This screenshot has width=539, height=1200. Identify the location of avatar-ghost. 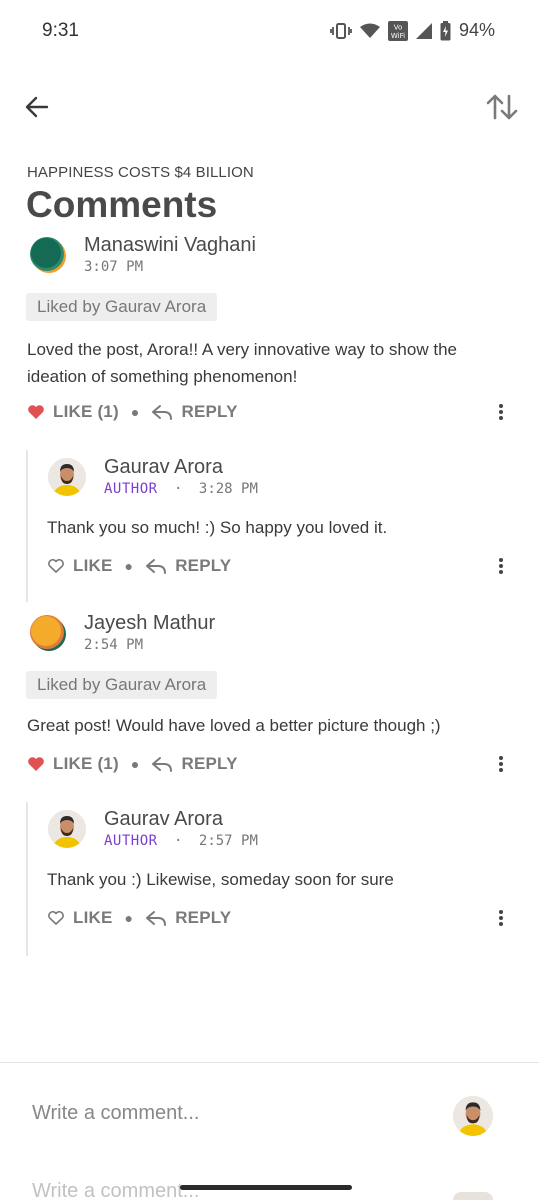
(473, 1196).